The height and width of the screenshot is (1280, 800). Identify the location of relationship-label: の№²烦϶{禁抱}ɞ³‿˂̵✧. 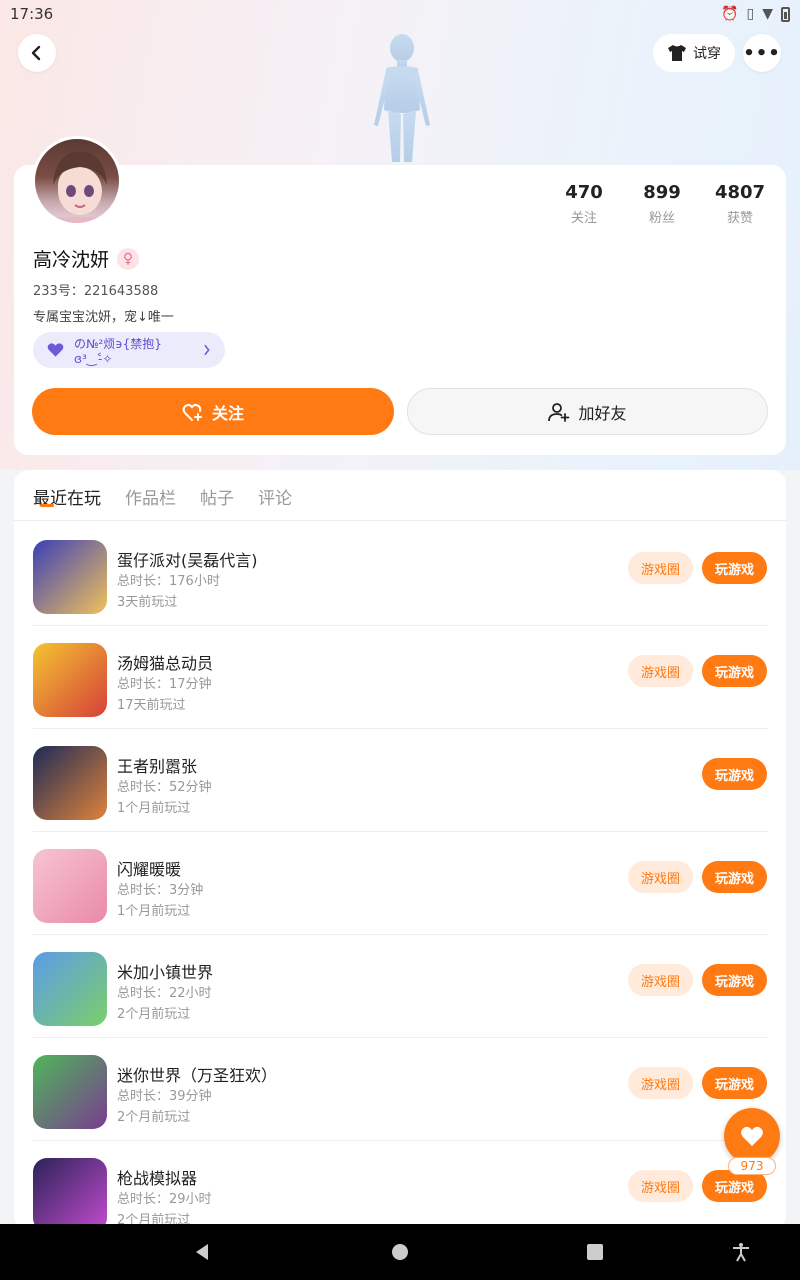
(118, 351).